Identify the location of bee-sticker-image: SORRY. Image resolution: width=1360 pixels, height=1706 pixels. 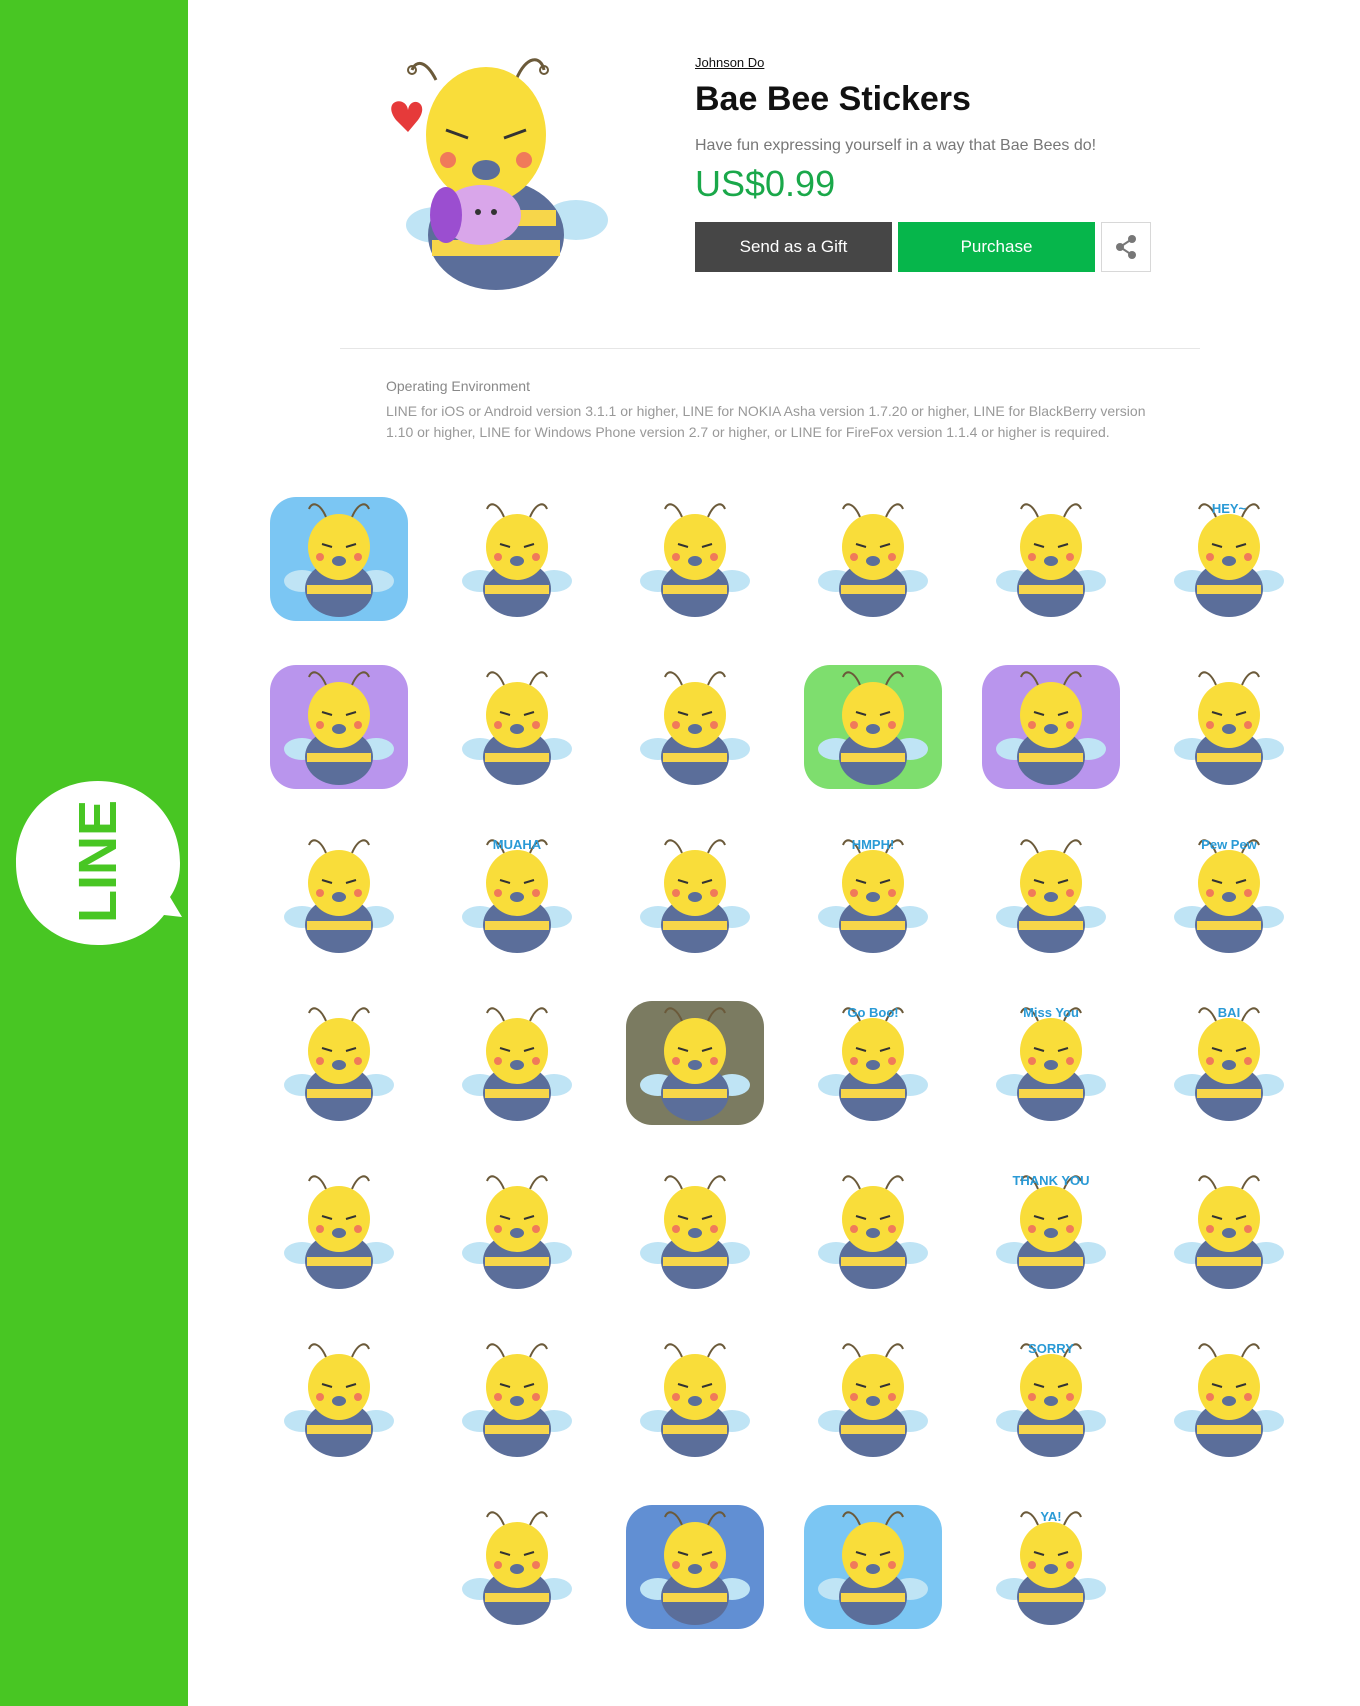
(1051, 1399).